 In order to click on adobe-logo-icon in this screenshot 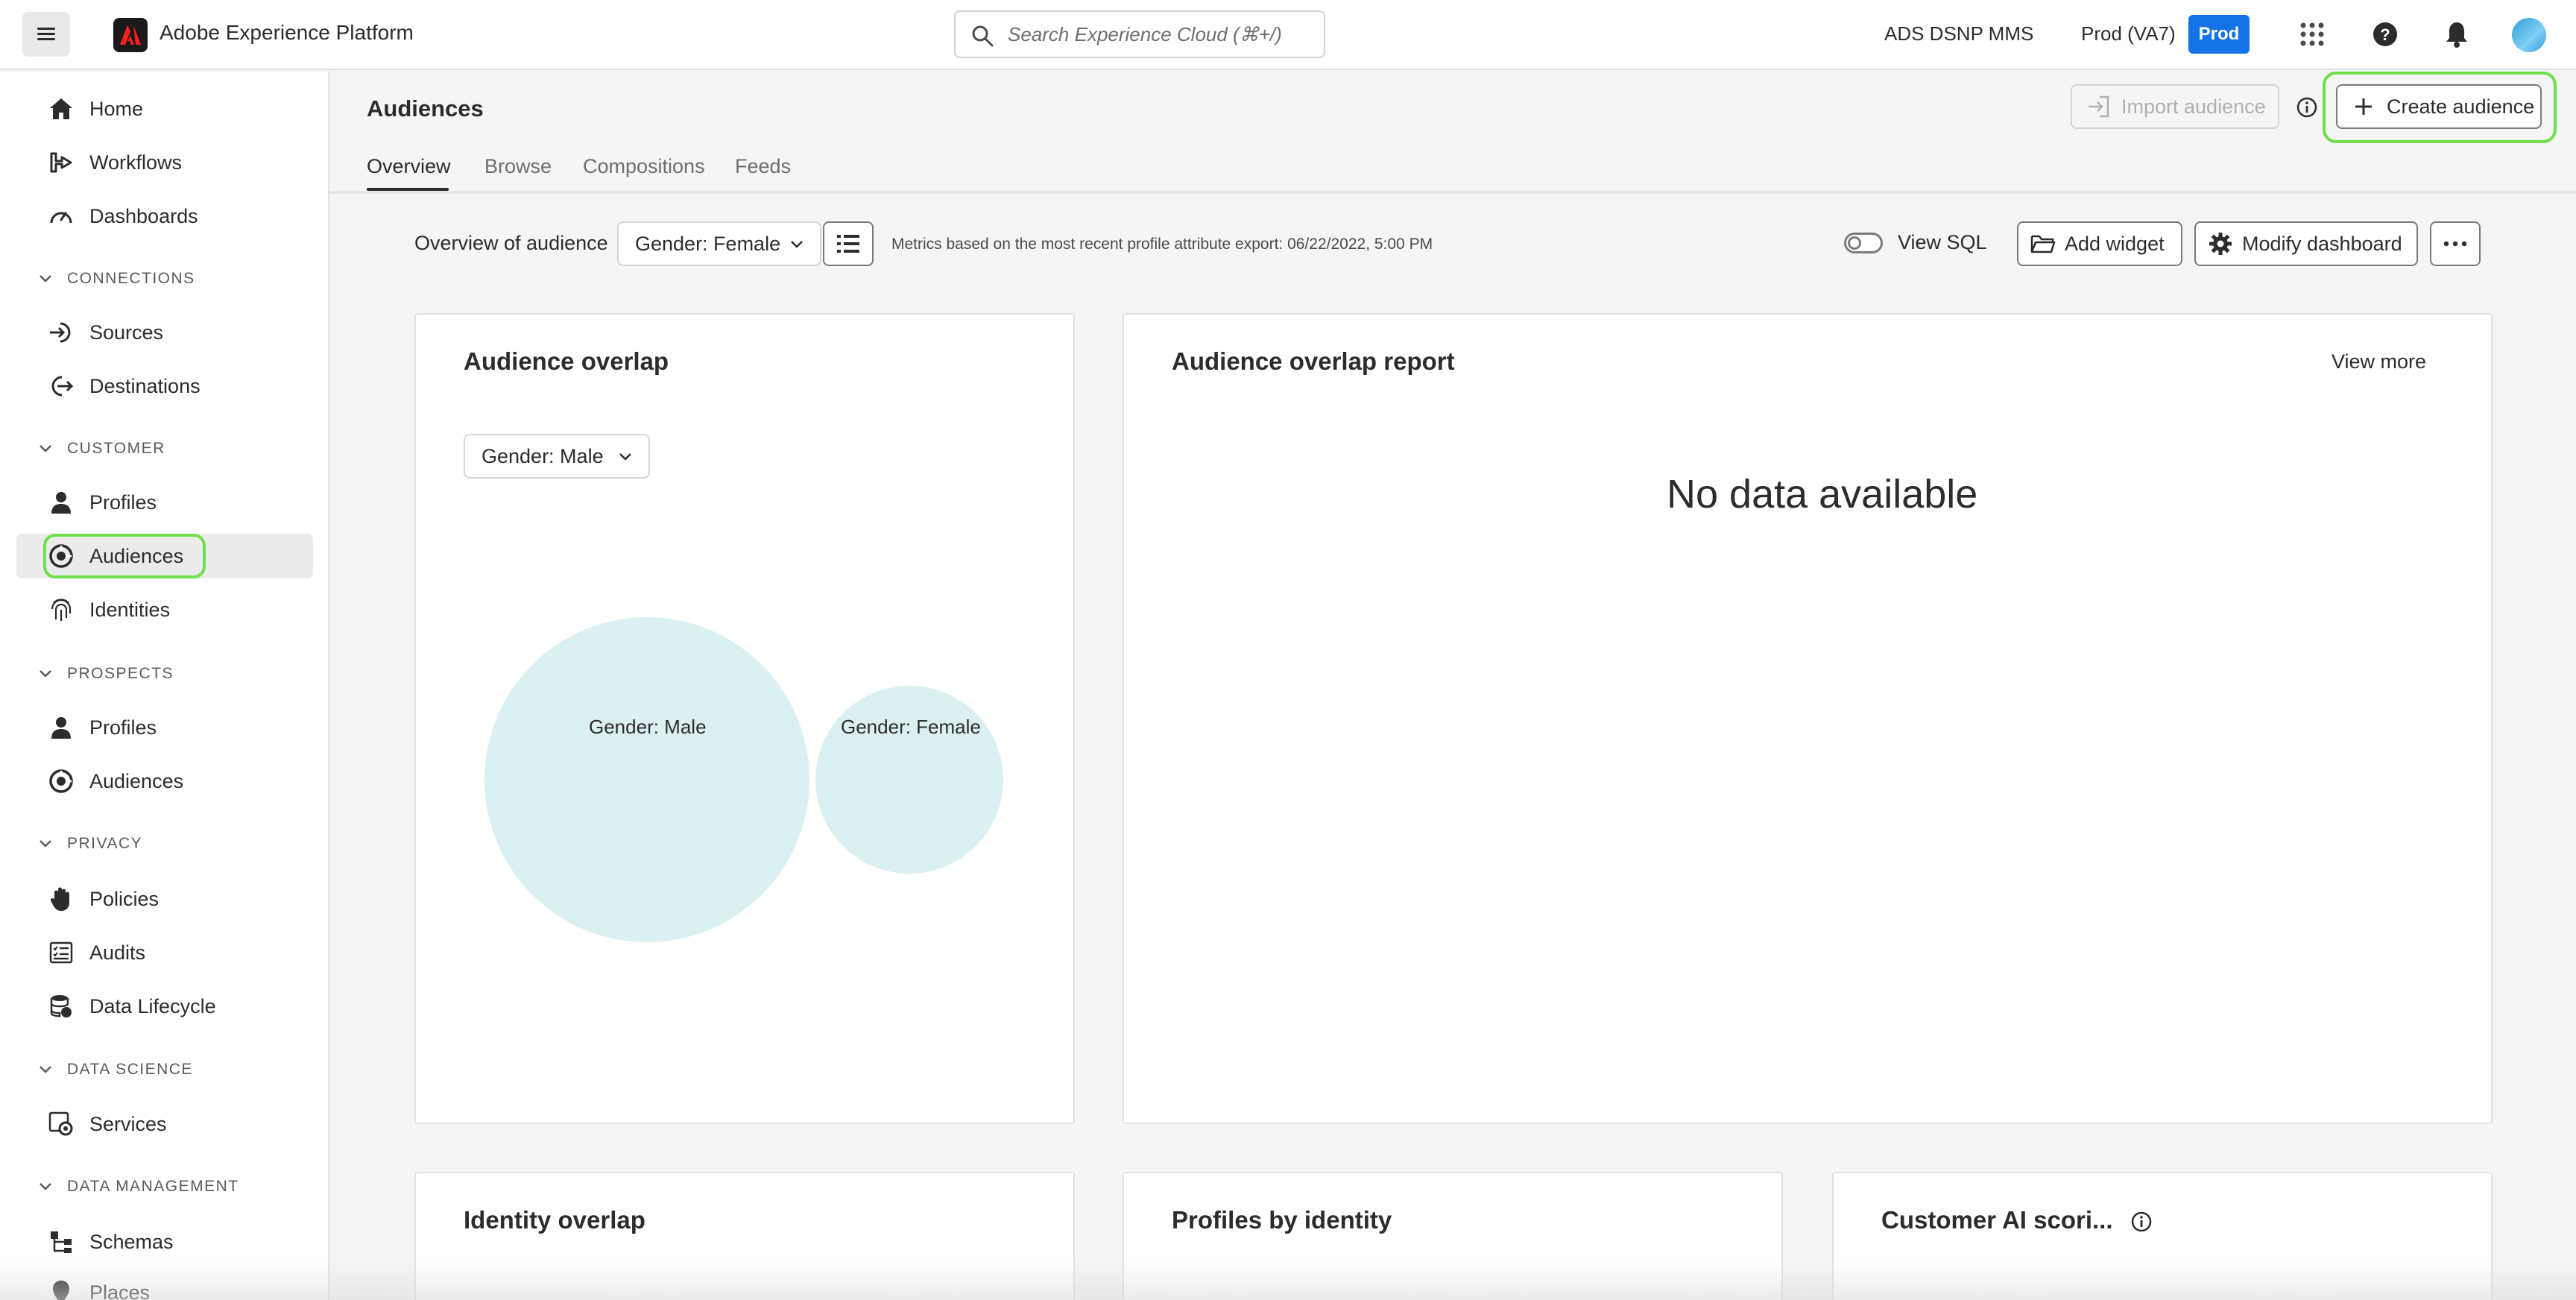, I will do `click(130, 35)`.